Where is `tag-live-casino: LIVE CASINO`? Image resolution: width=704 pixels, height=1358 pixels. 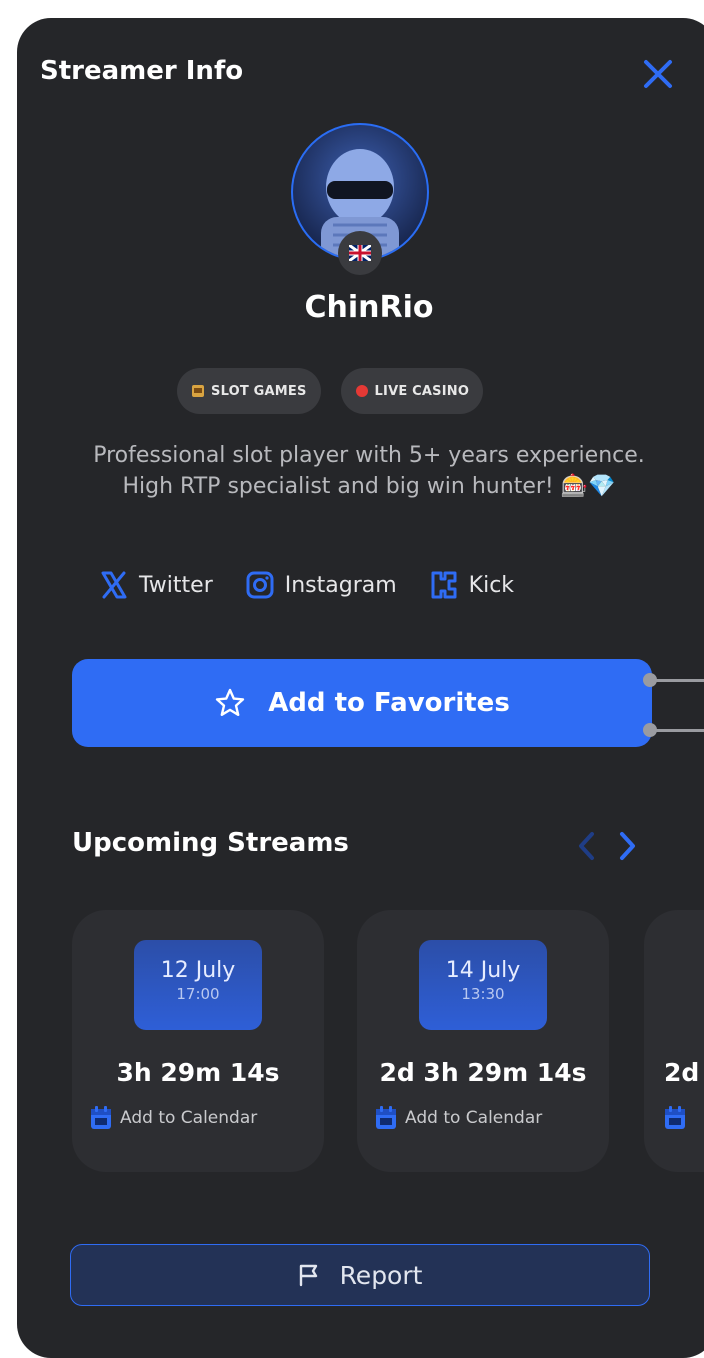 tag-live-casino: LIVE CASINO is located at coordinates (412, 391).